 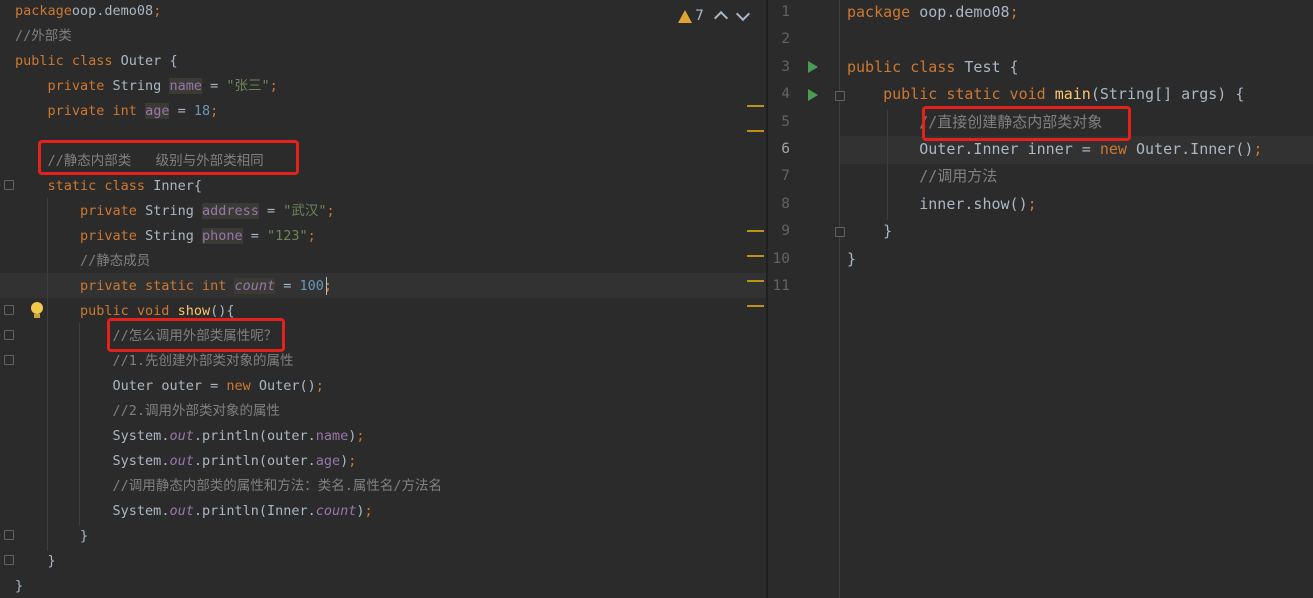 What do you see at coordinates (1117, 149) in the screenshot?
I see `code-token: new` at bounding box center [1117, 149].